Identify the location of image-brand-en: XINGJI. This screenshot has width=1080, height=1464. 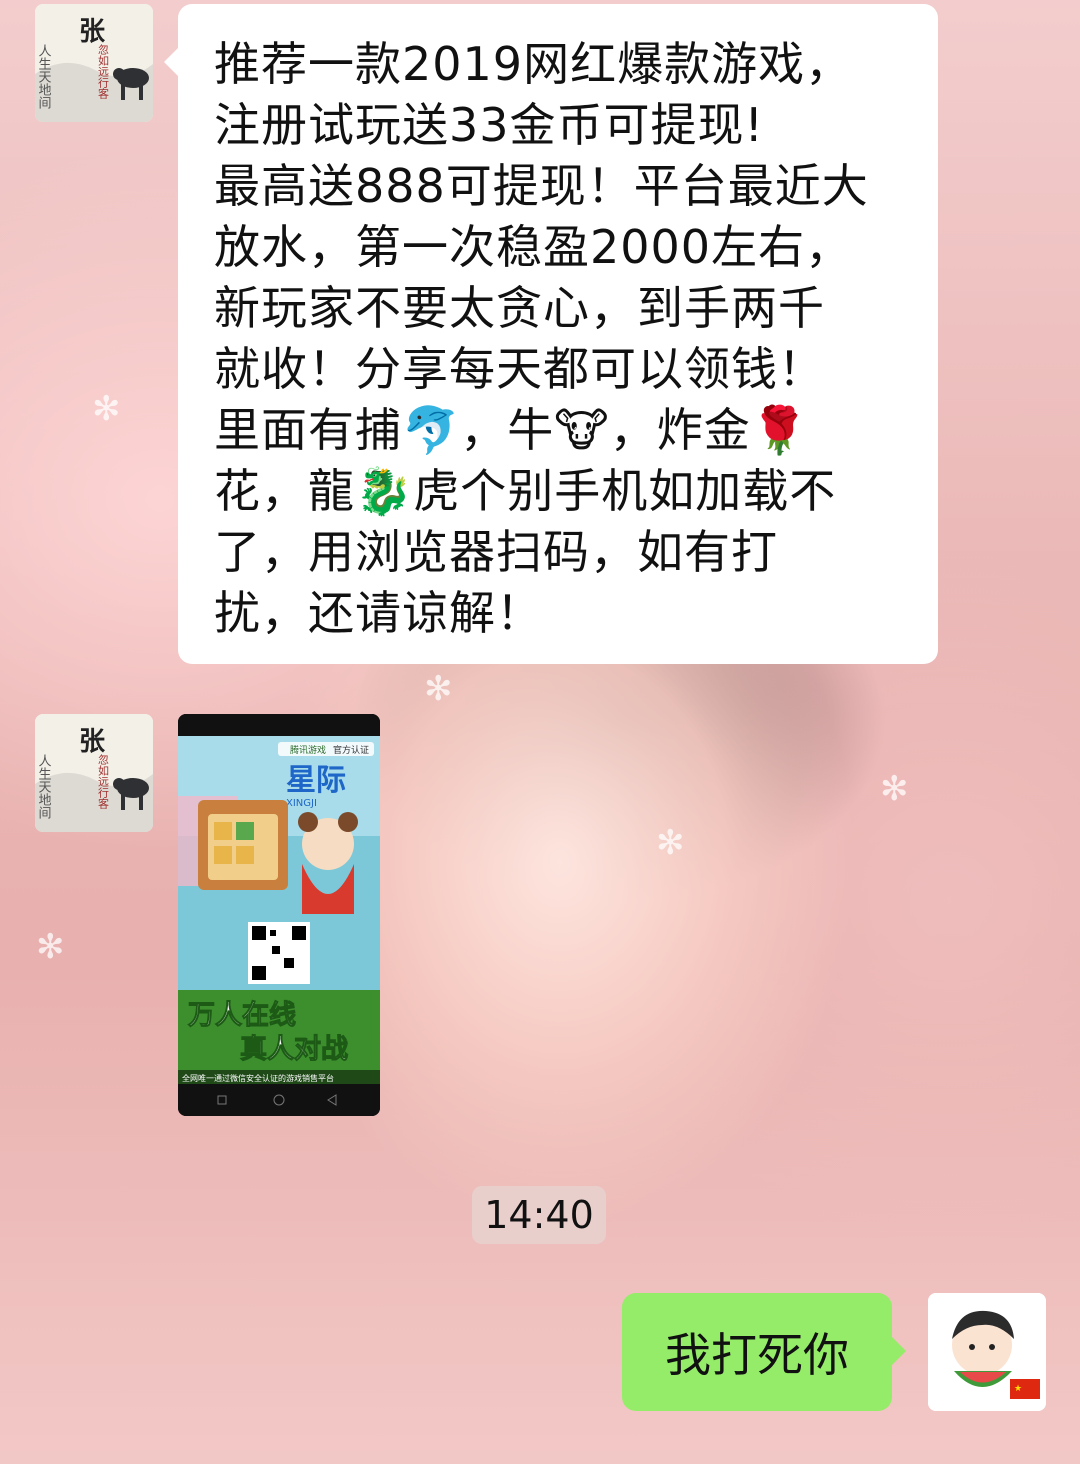
(301, 803).